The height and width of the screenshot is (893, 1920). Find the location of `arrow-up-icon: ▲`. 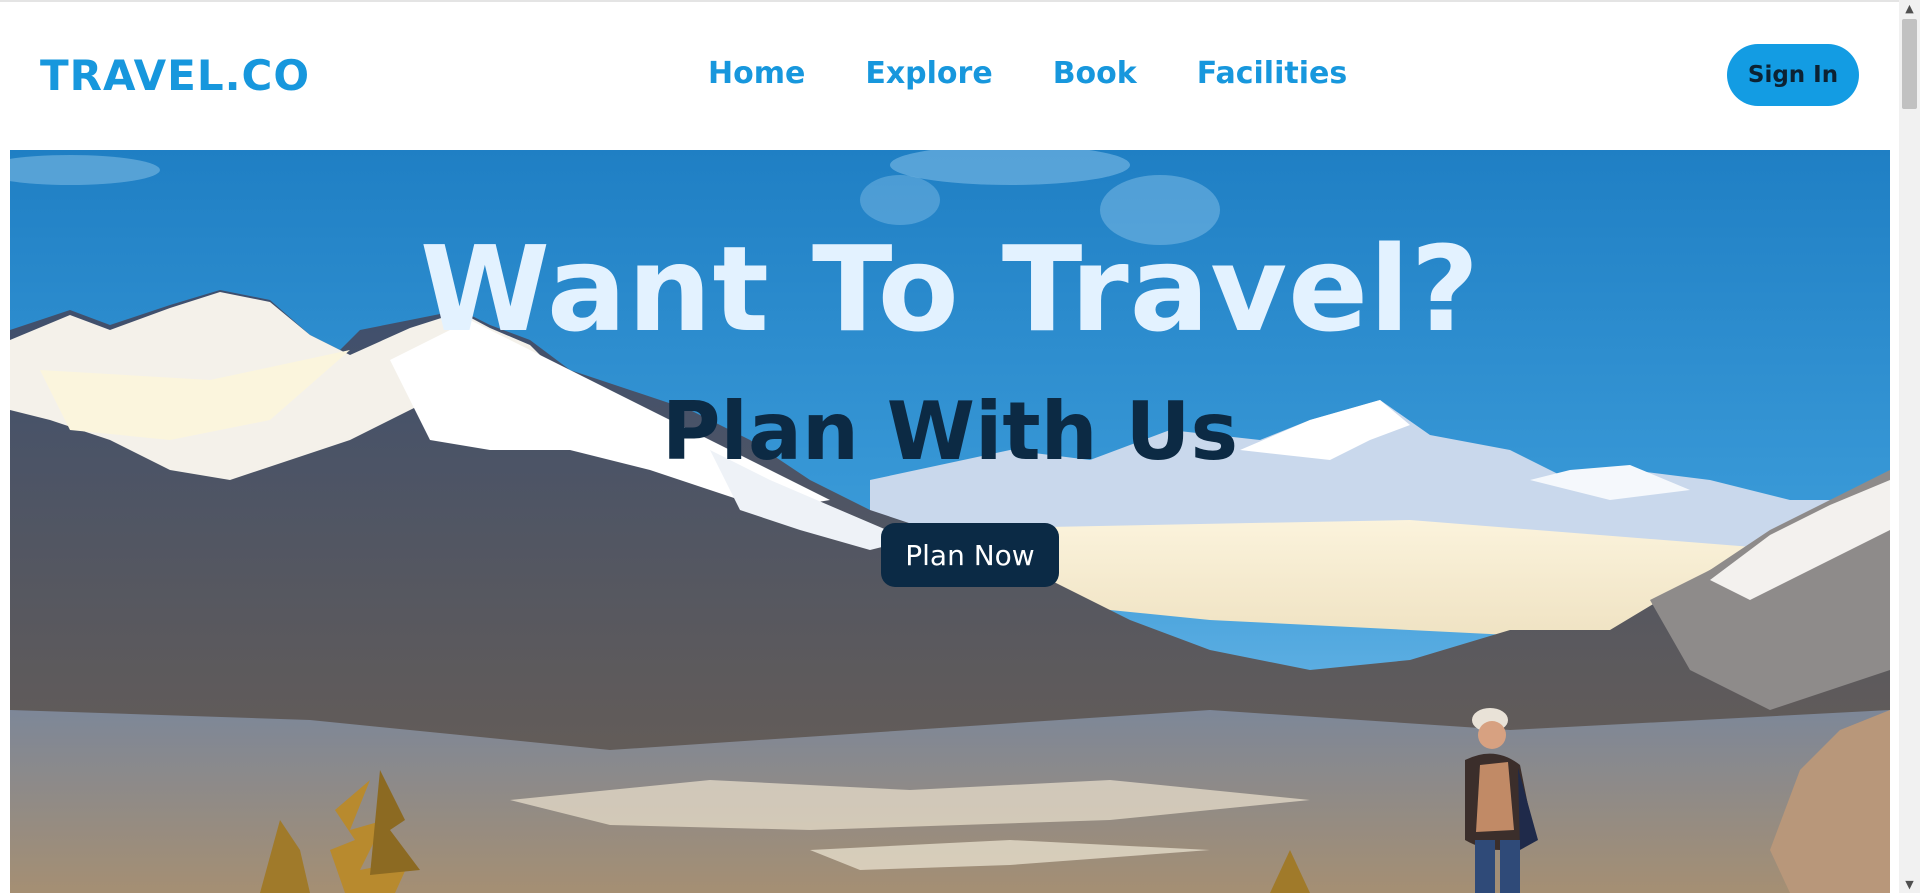

arrow-up-icon: ▲ is located at coordinates (1909, 8).